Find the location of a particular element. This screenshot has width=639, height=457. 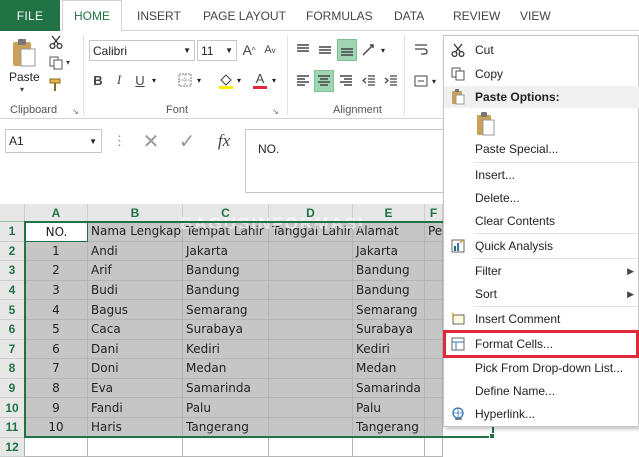

row-header: 6 is located at coordinates (12, 330).